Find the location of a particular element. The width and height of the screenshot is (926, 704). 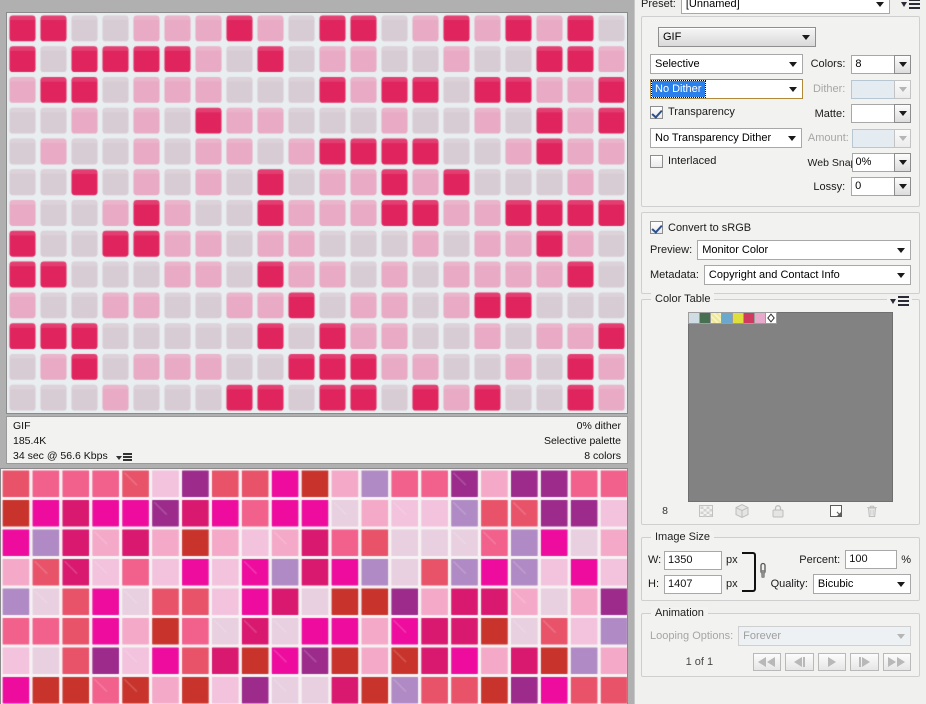

info-dither: 0% dither is located at coordinates (598, 426).